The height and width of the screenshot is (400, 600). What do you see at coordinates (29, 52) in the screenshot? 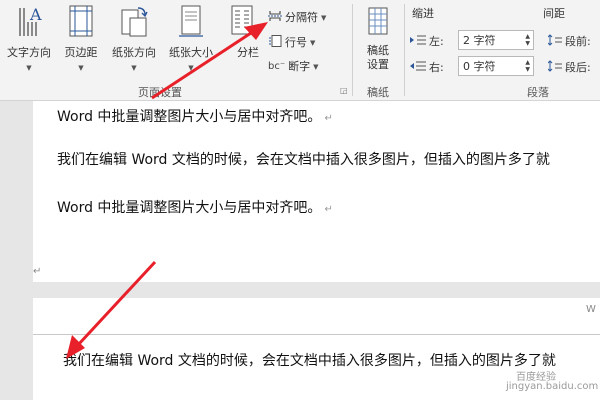
I see `text-direction-label: 文字方向` at bounding box center [29, 52].